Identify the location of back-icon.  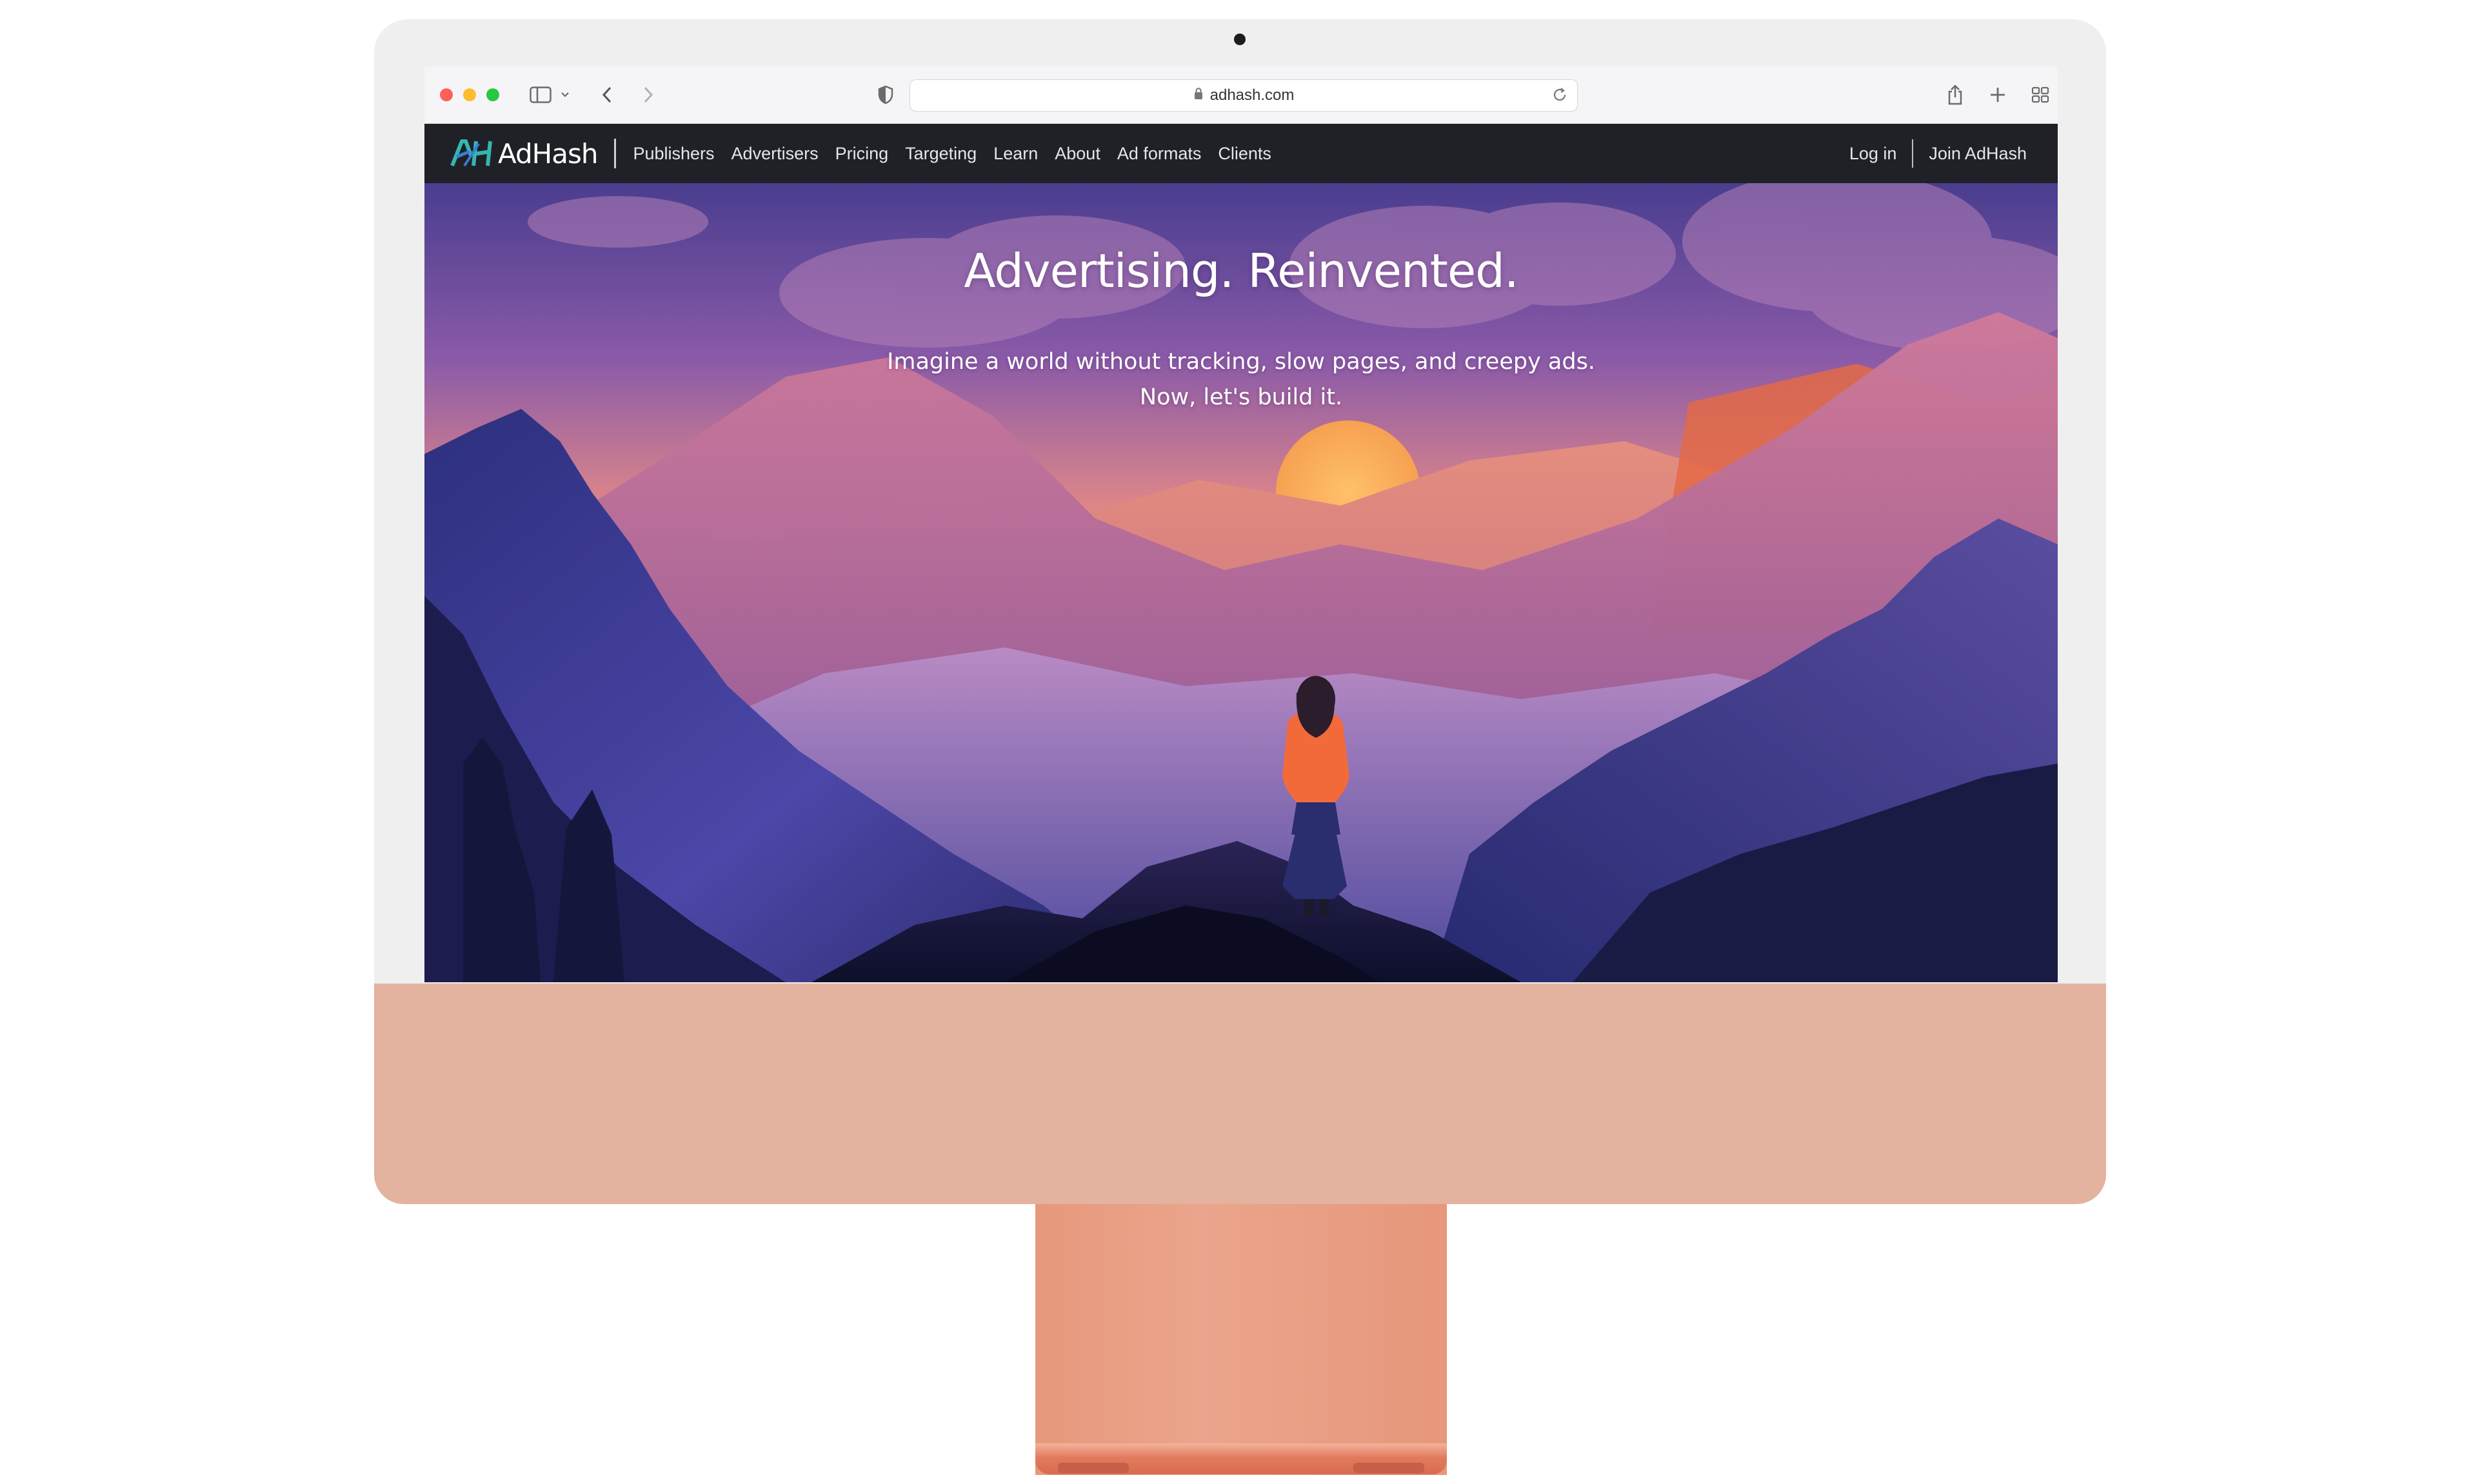
(607, 94).